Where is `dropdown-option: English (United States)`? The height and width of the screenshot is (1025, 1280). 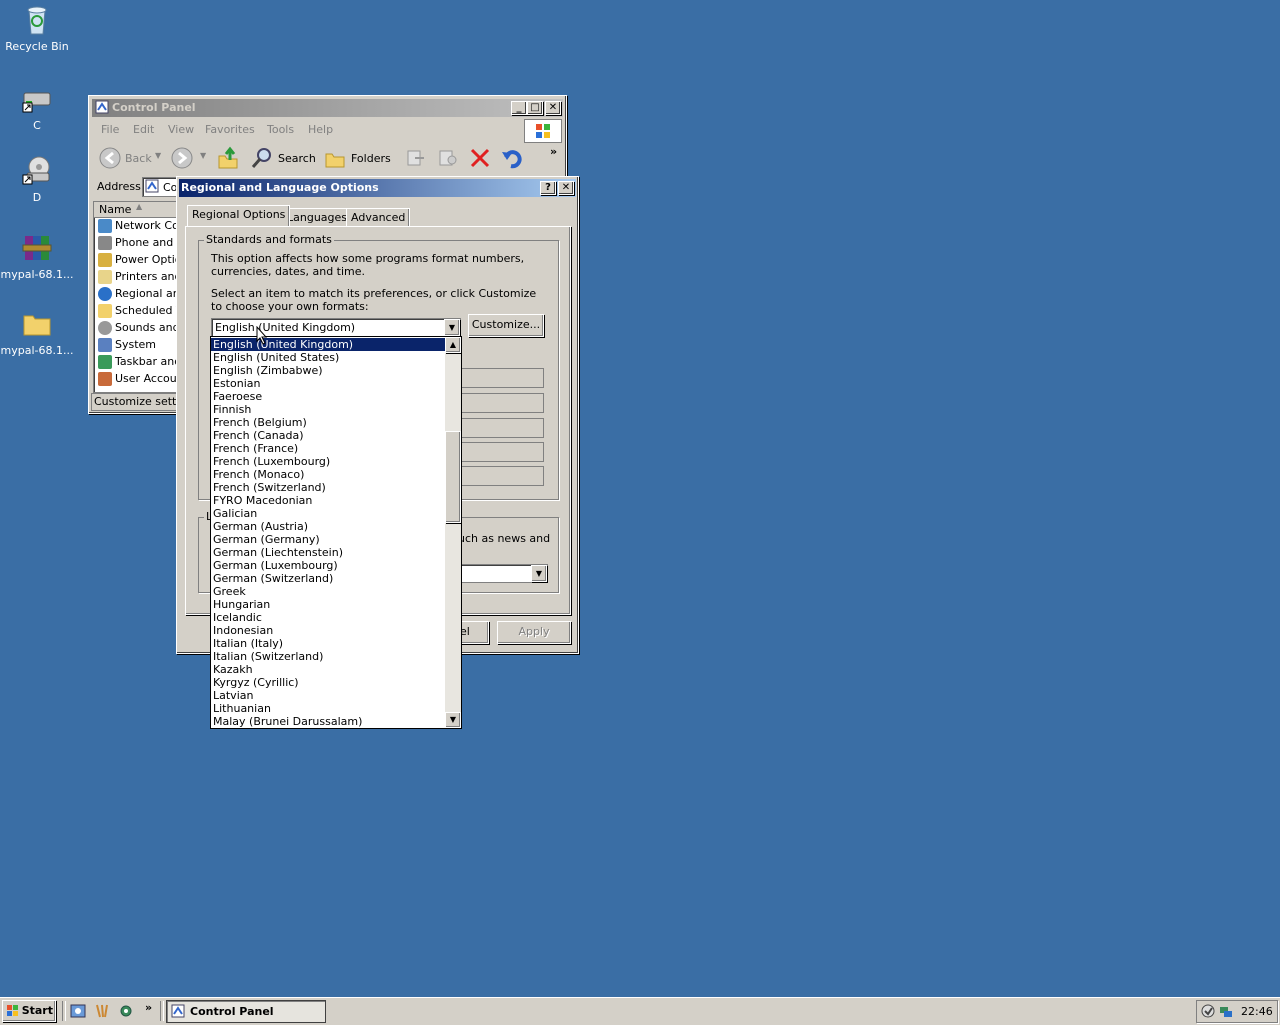 dropdown-option: English (United States) is located at coordinates (328, 357).